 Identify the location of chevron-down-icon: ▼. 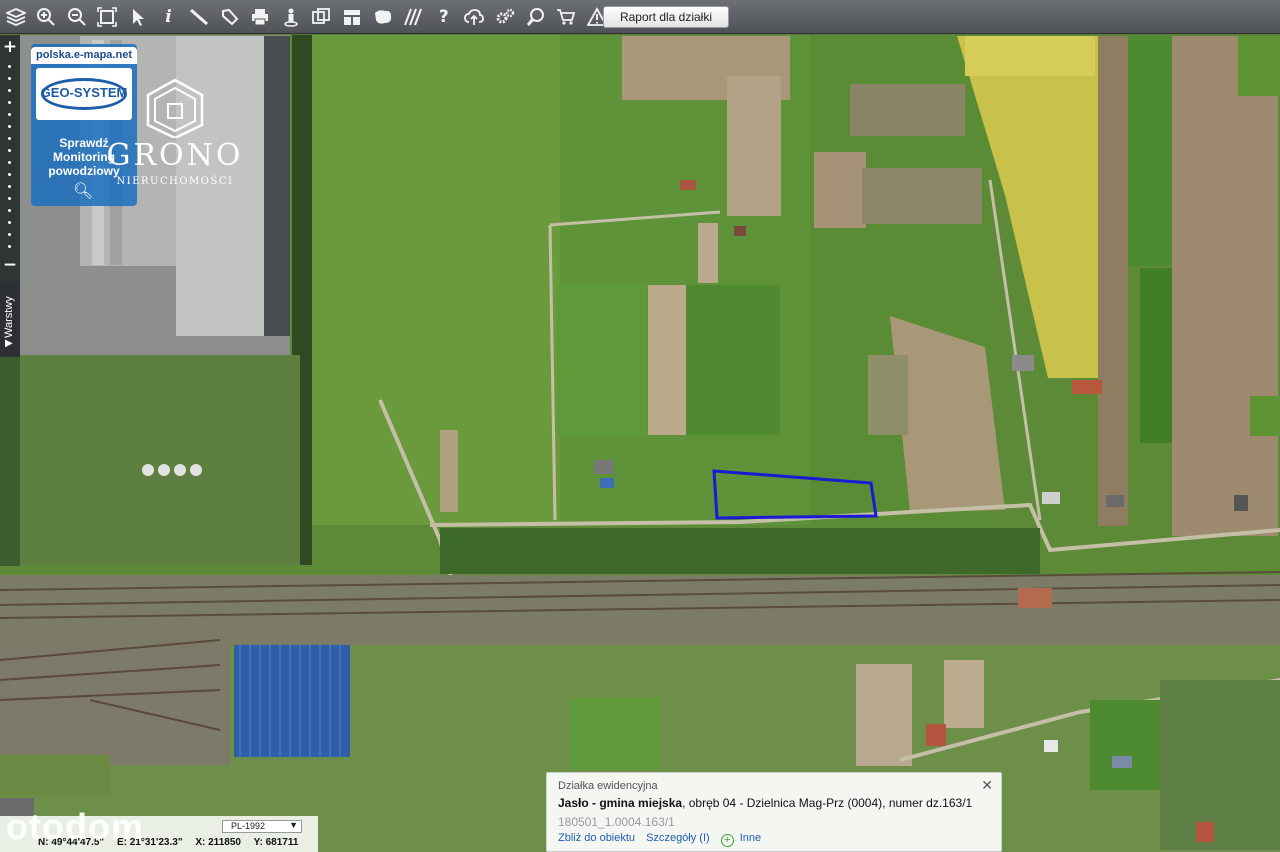
(293, 825).